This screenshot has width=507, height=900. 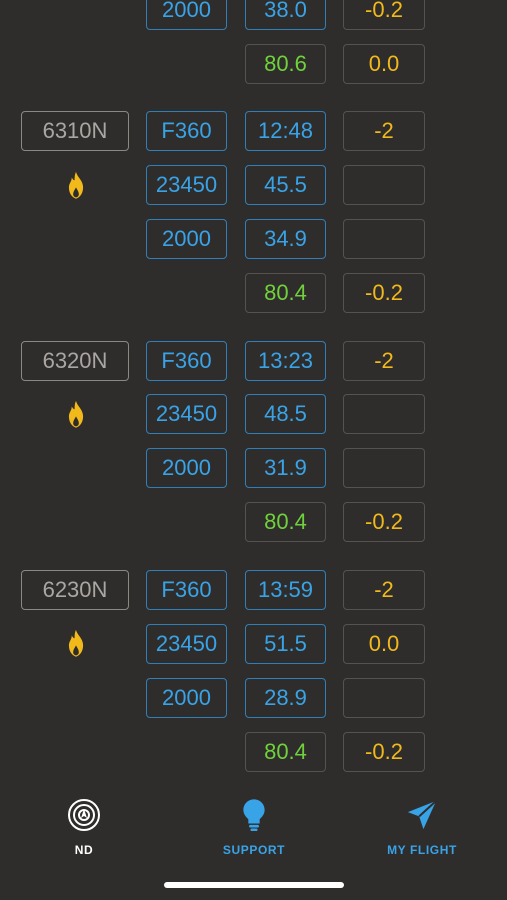 What do you see at coordinates (285, 468) in the screenshot?
I see `value-field: 31.9` at bounding box center [285, 468].